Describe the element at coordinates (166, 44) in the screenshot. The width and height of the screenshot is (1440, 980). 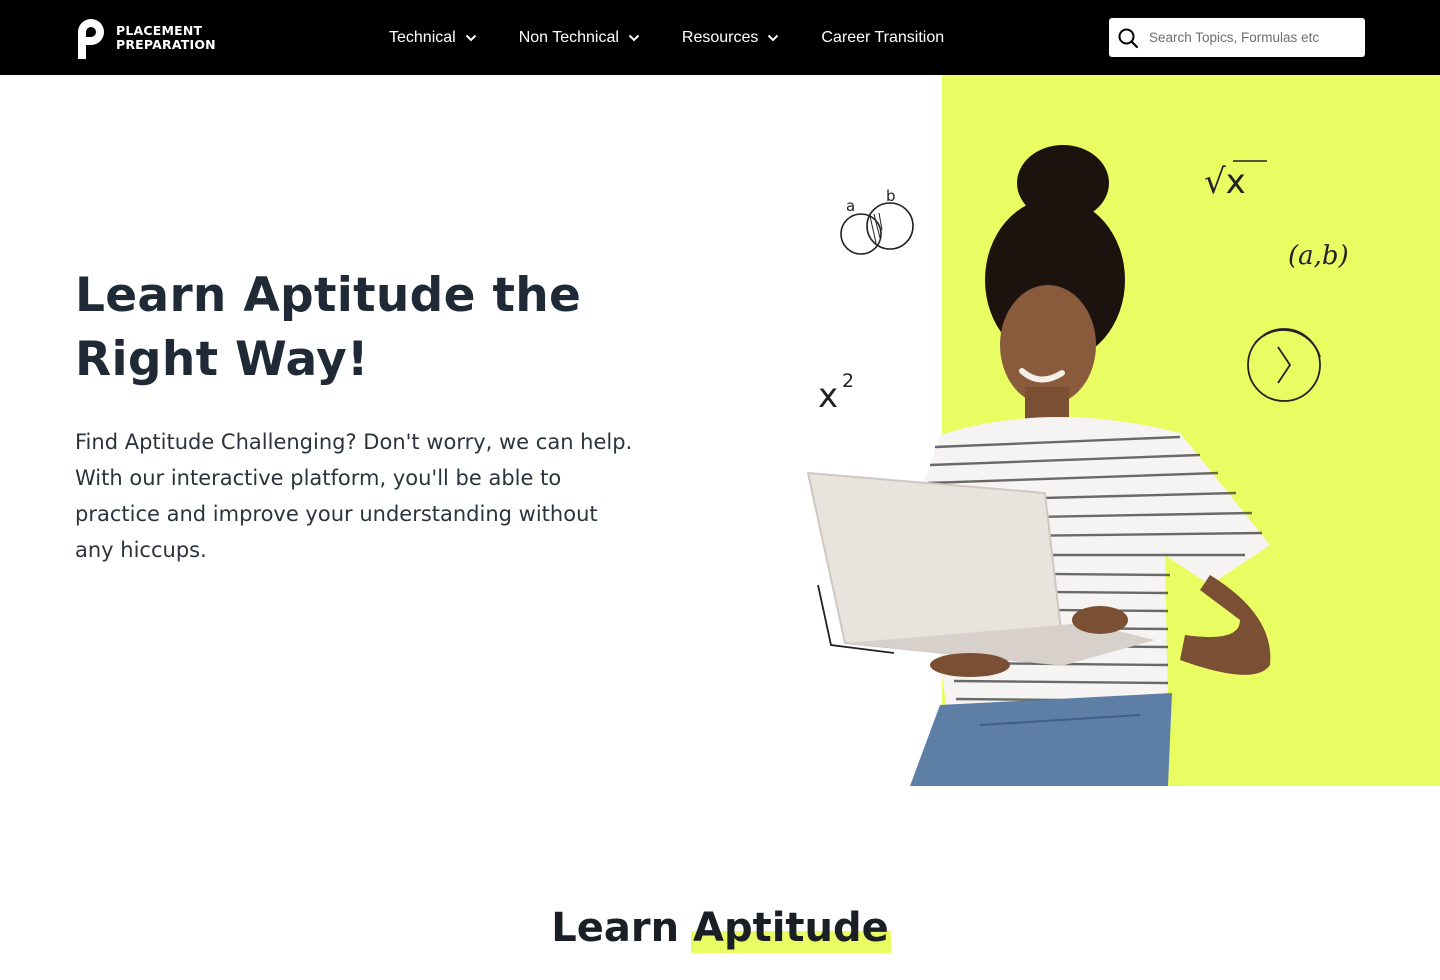
I see `logo-line-2: PREPARATION` at that location.